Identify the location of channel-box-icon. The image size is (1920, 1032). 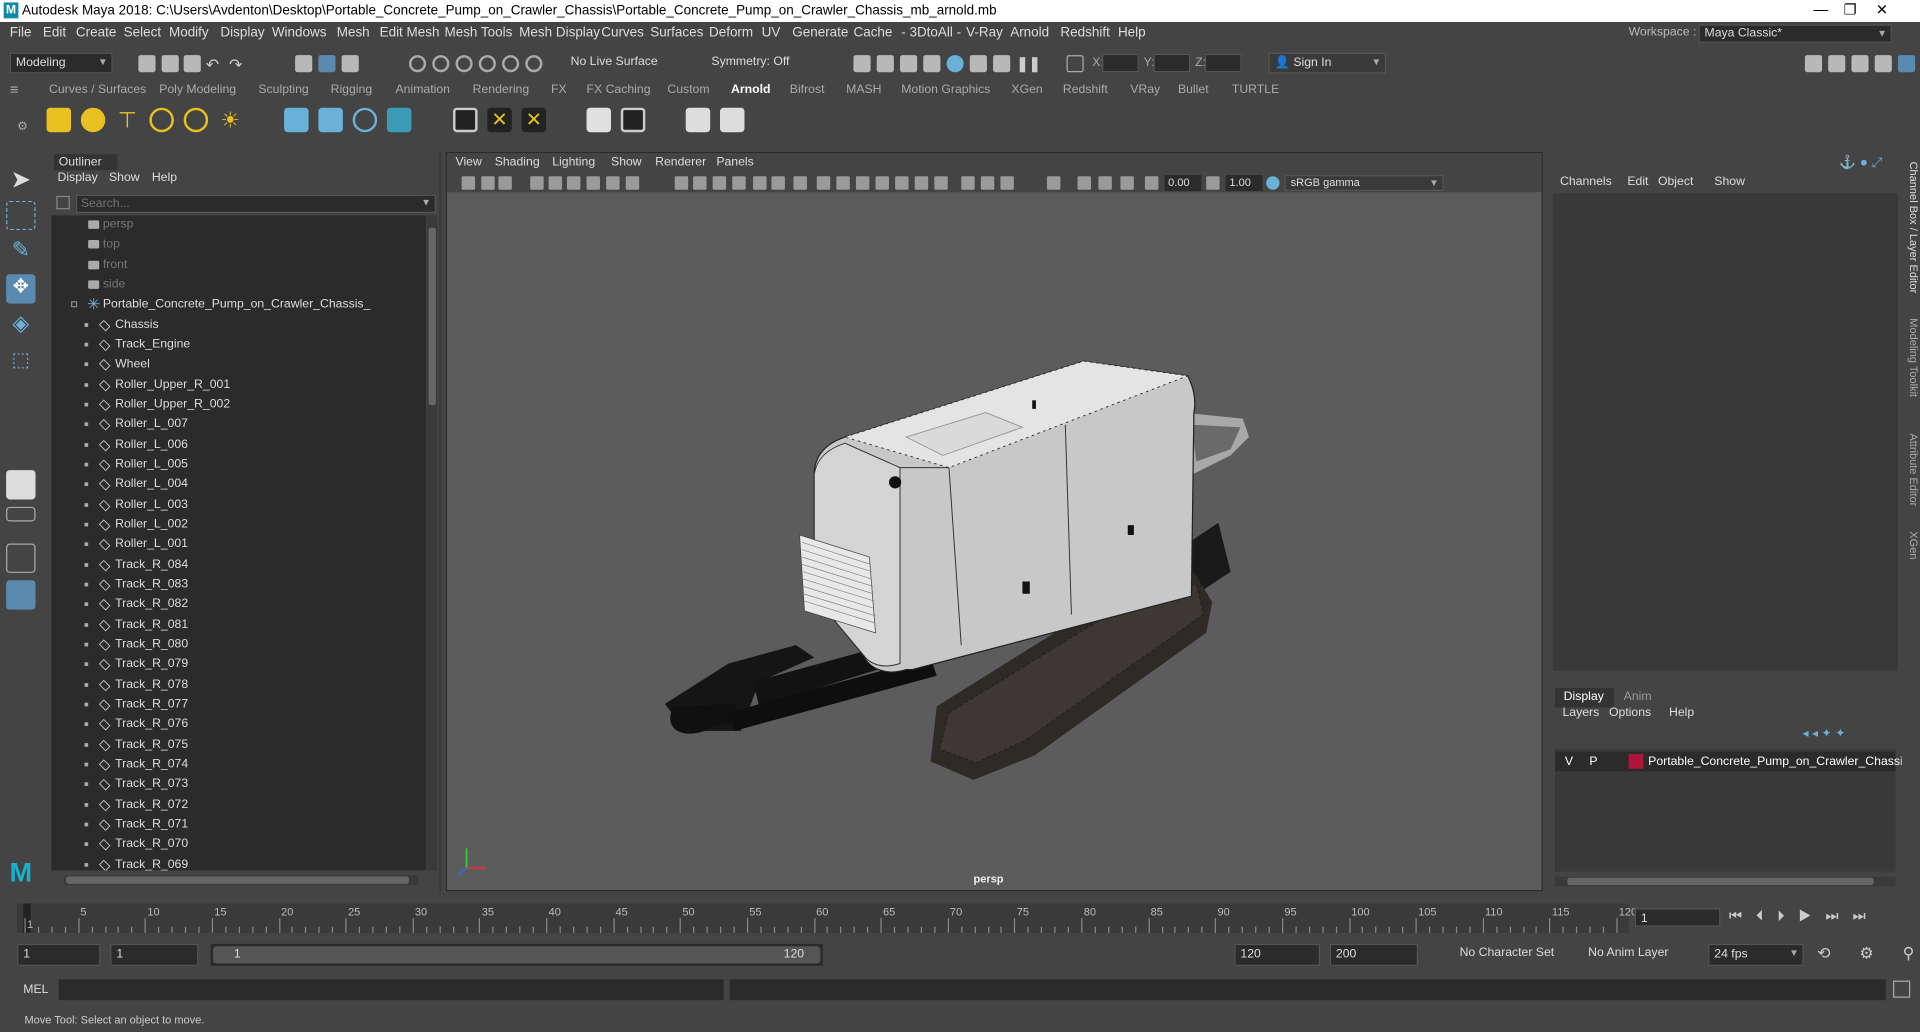
(1906, 64).